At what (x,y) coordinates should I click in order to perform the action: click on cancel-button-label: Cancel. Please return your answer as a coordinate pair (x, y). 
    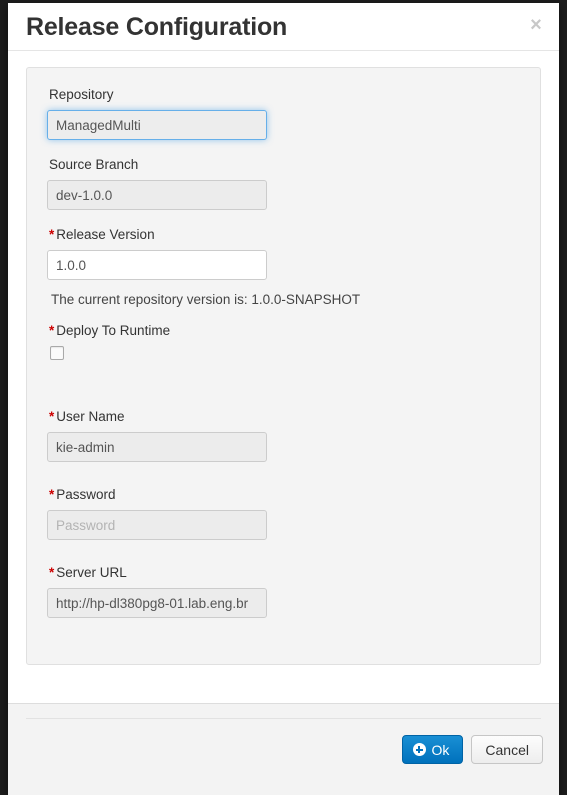
    Looking at the image, I should click on (507, 749).